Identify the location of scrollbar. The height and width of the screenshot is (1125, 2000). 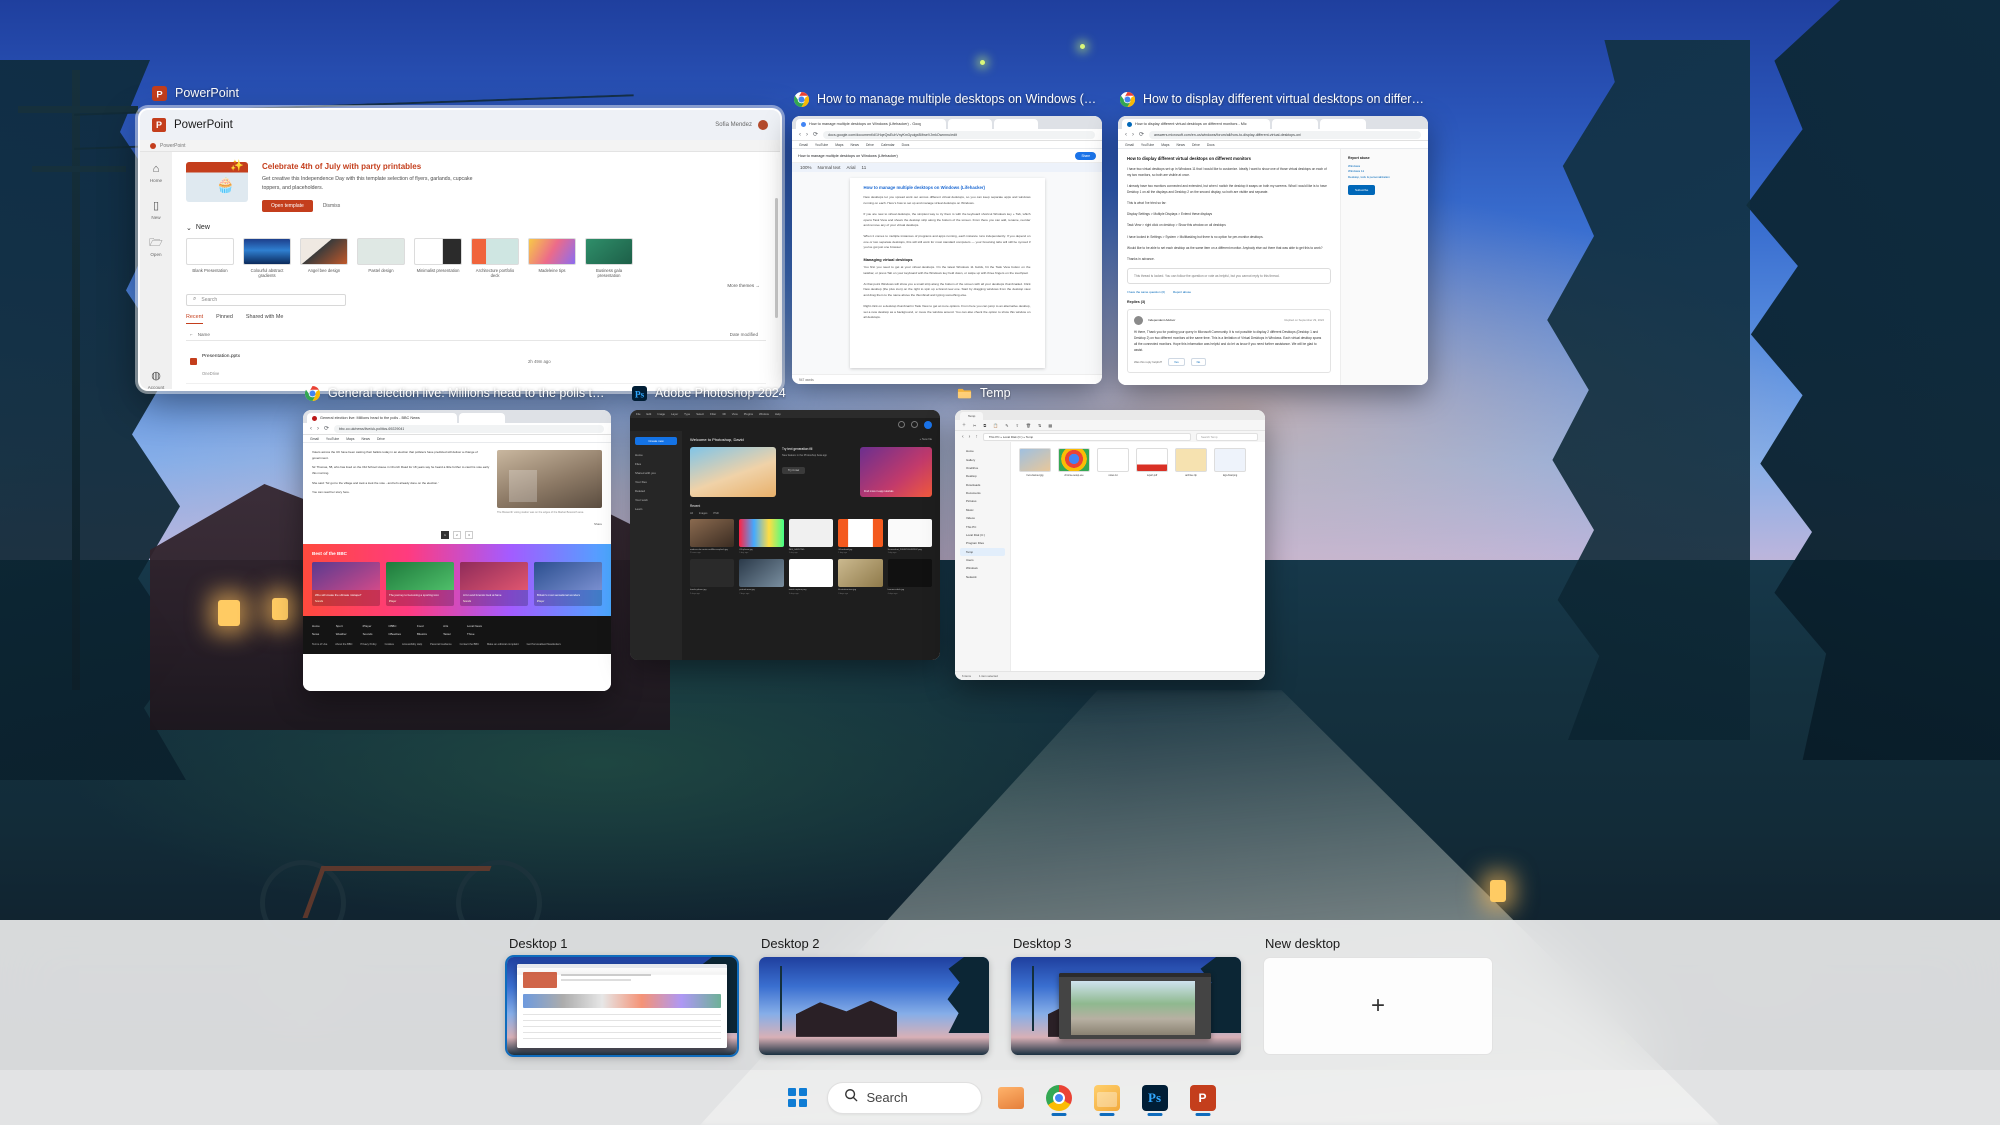
(776, 258).